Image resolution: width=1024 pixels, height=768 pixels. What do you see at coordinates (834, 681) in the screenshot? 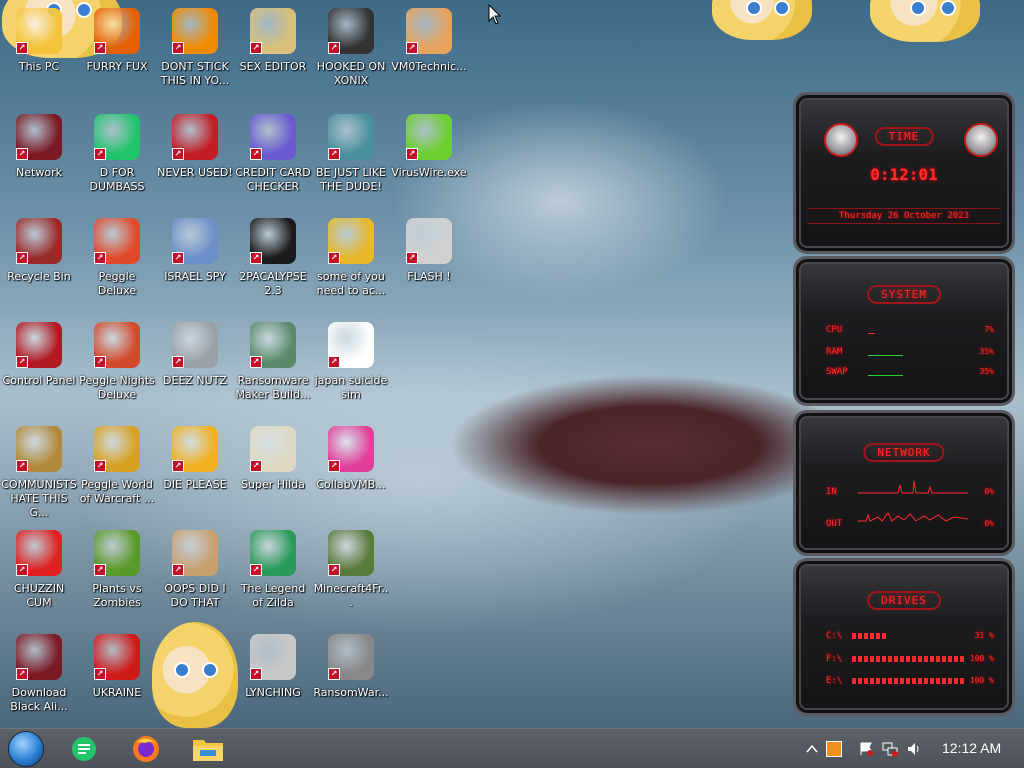
I see `drive-label: E:\` at bounding box center [834, 681].